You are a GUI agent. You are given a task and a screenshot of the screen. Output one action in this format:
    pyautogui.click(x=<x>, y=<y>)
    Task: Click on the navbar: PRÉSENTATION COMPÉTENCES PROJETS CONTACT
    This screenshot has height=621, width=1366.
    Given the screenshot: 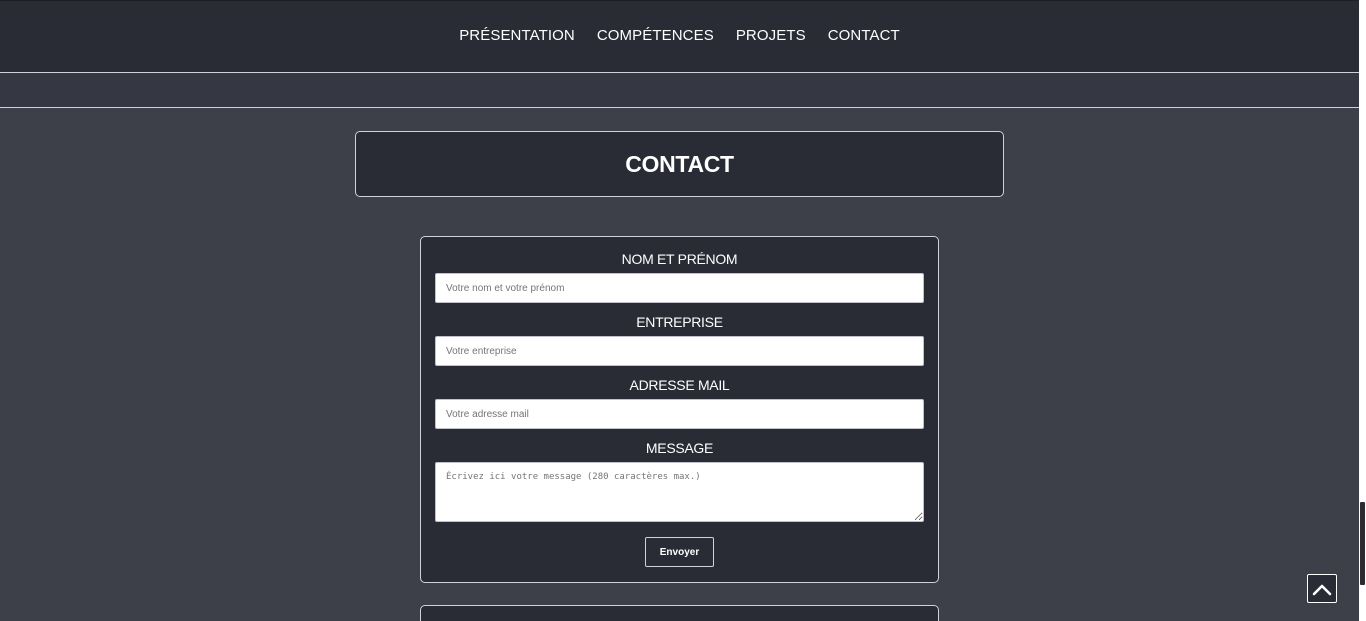 What is the action you would take?
    pyautogui.click(x=679, y=36)
    